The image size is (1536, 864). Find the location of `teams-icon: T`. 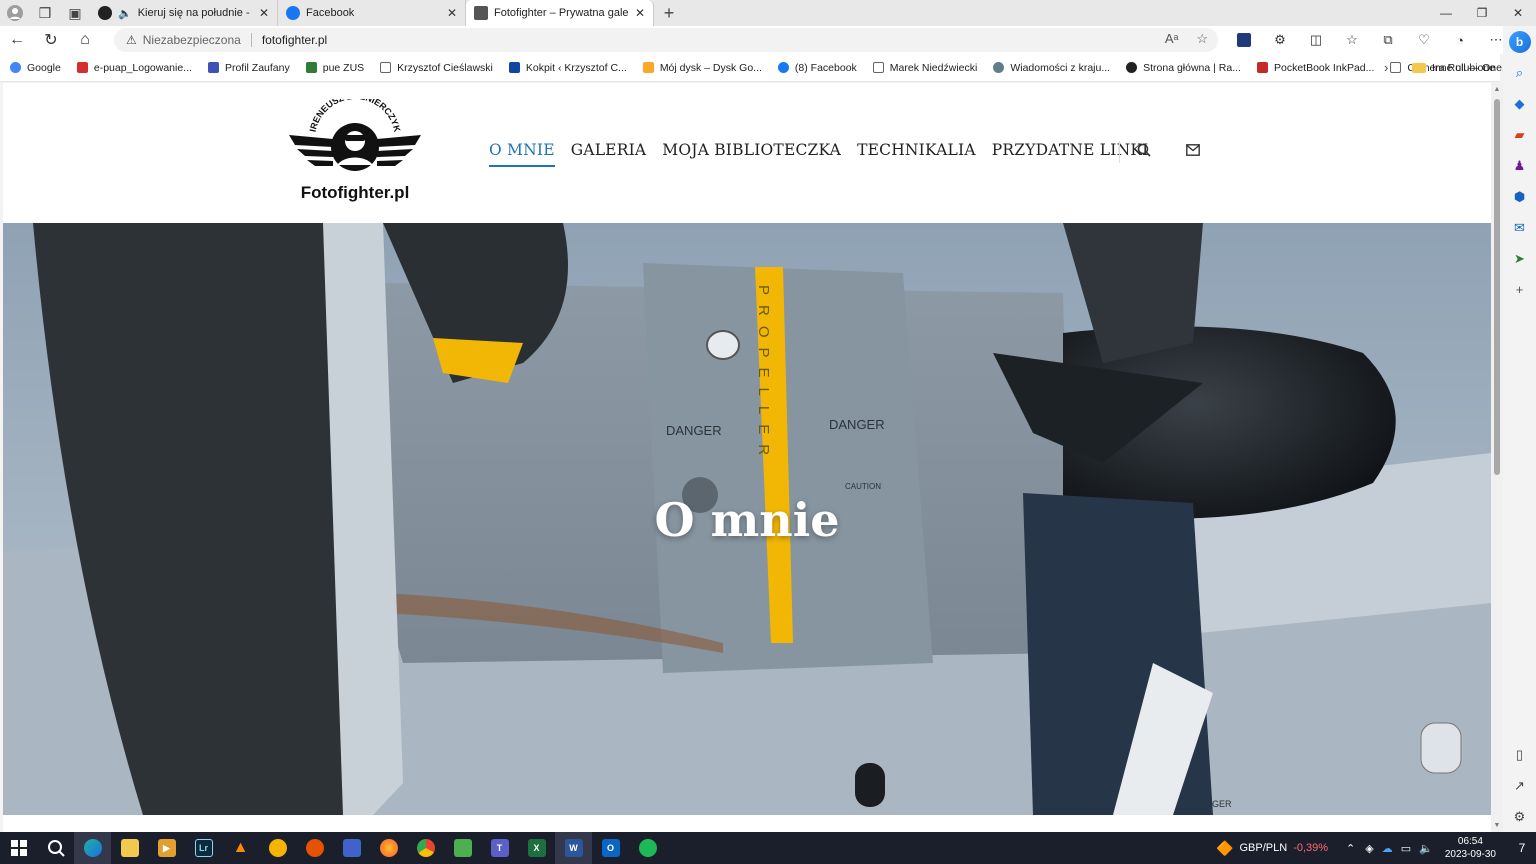

teams-icon: T is located at coordinates (499, 848).